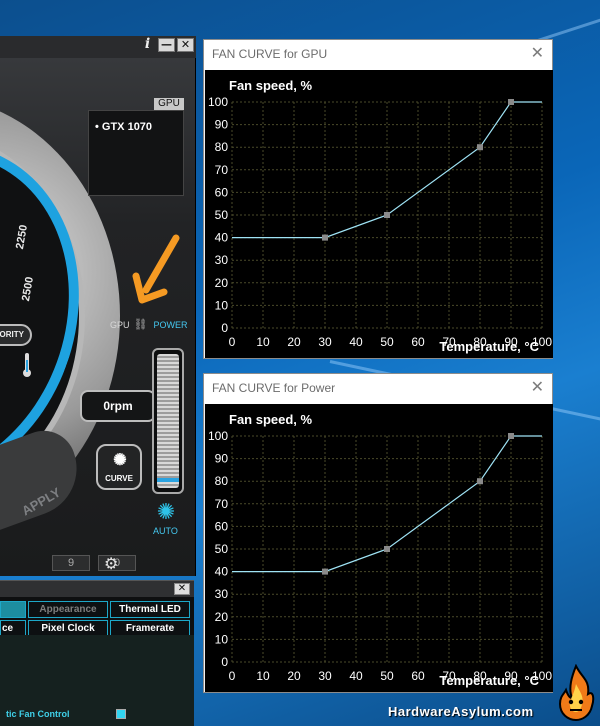 The height and width of the screenshot is (726, 600). Describe the element at coordinates (97, 589) in the screenshot. I see `subwindow-titlebar: ✕` at that location.